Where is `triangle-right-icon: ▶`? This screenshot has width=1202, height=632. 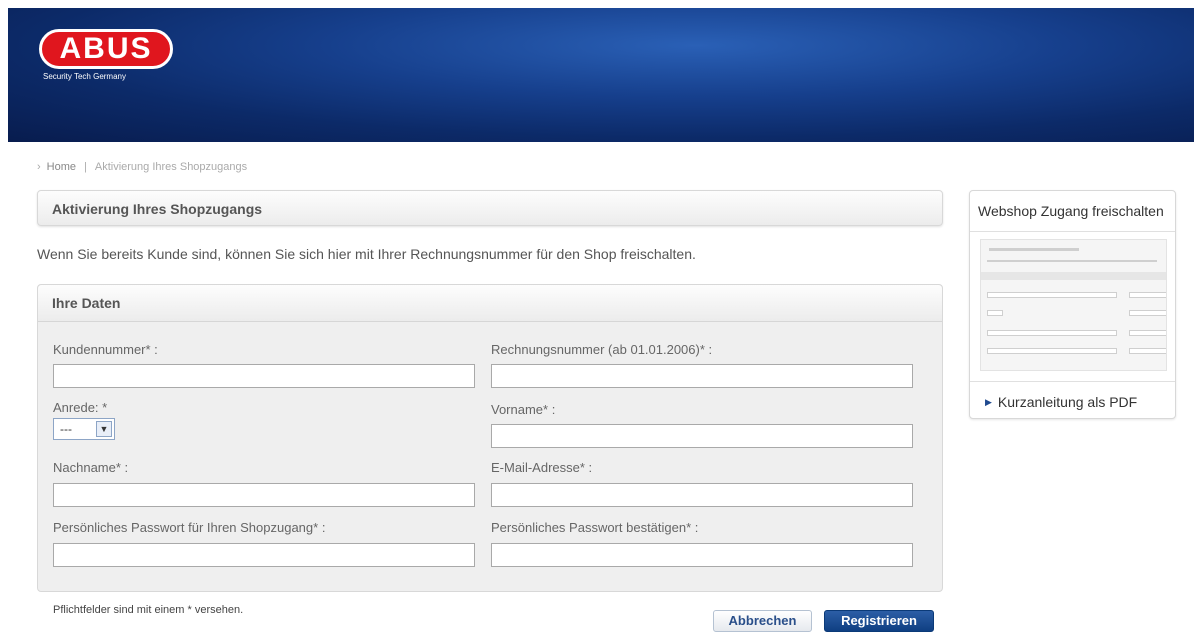 triangle-right-icon: ▶ is located at coordinates (988, 402).